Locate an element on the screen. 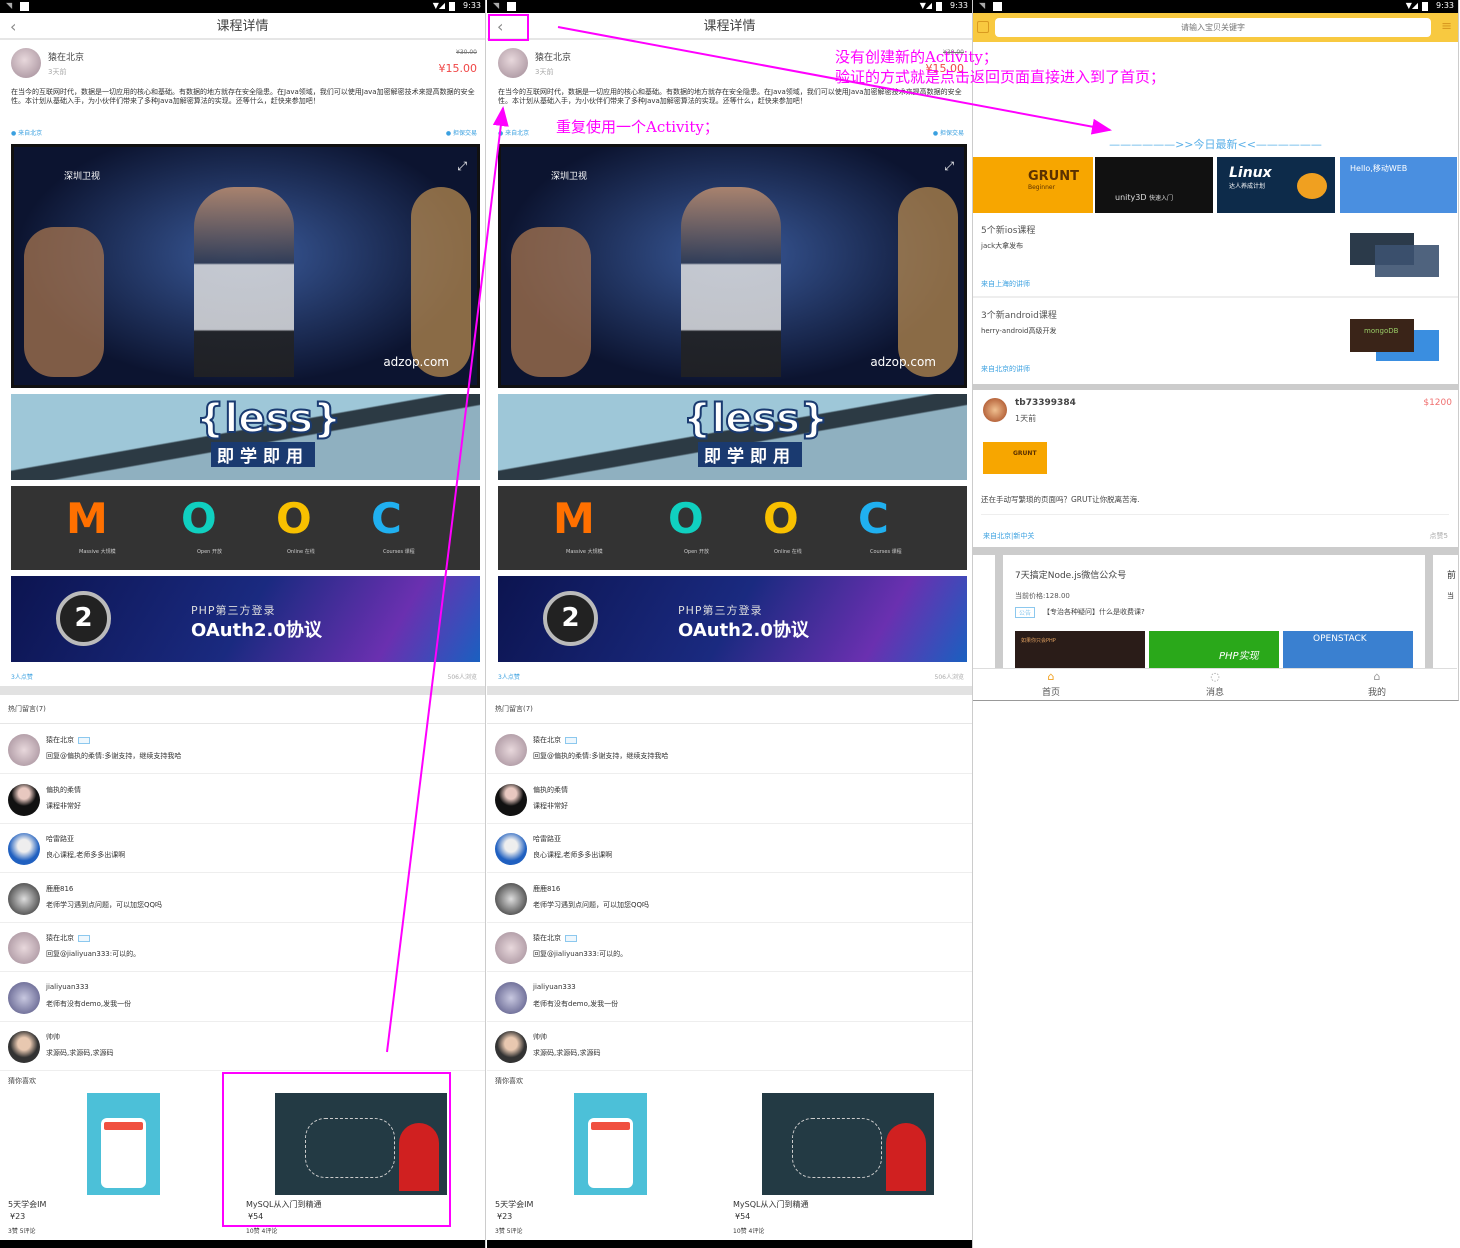 The image size is (1460, 1248). commenter-name: 鹿鹿816 is located at coordinates (547, 888).